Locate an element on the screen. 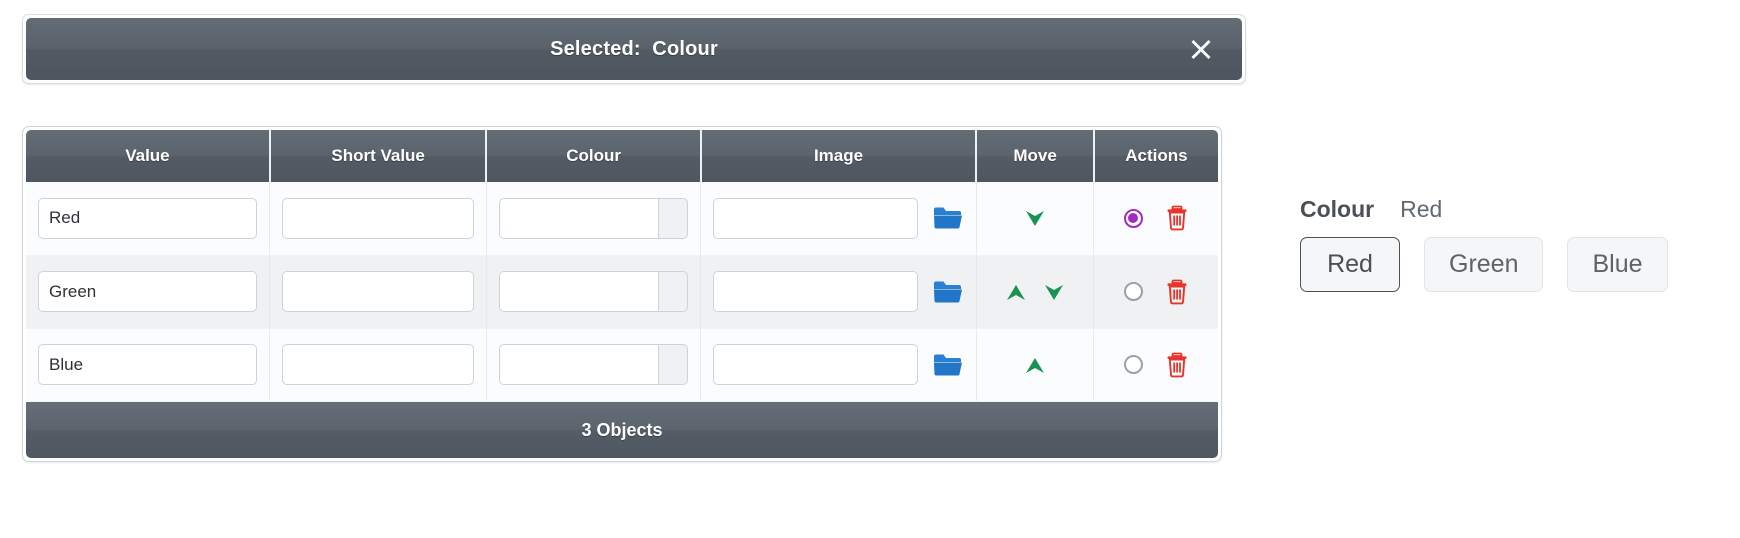 This screenshot has width=1740, height=538. colour-panel: Colour Red Red Green Blue is located at coordinates (1510, 244).